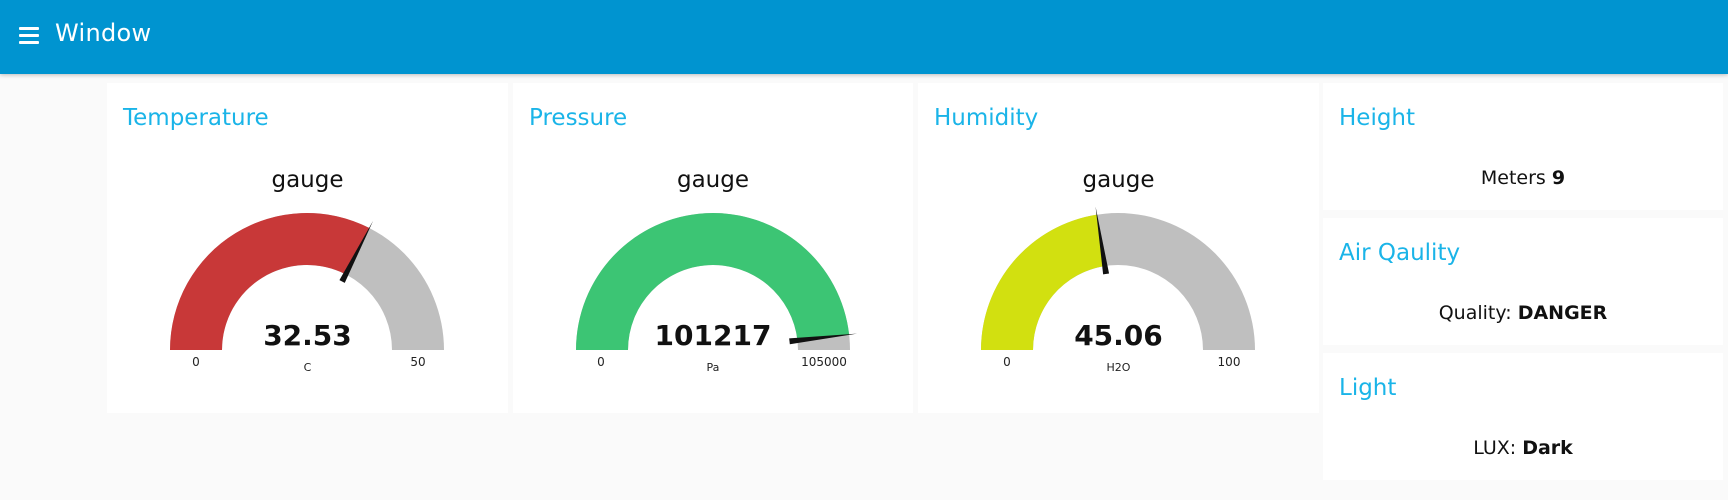  I want to click on text-label: Meters, so click(1513, 178).